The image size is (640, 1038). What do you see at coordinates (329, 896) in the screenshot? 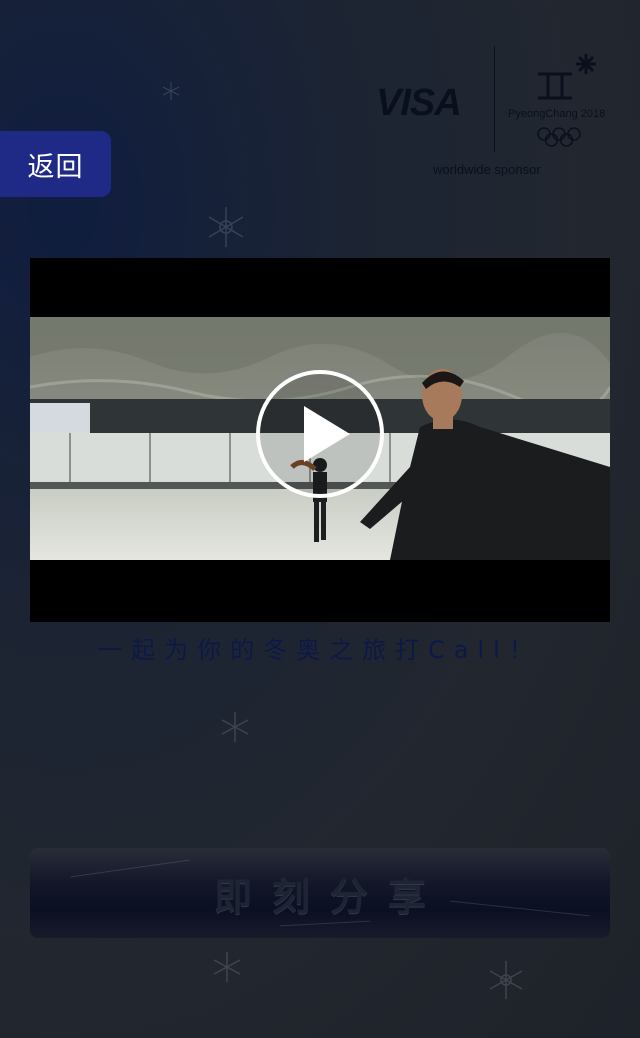
I see `share-button-label: 即刻分享` at bounding box center [329, 896].